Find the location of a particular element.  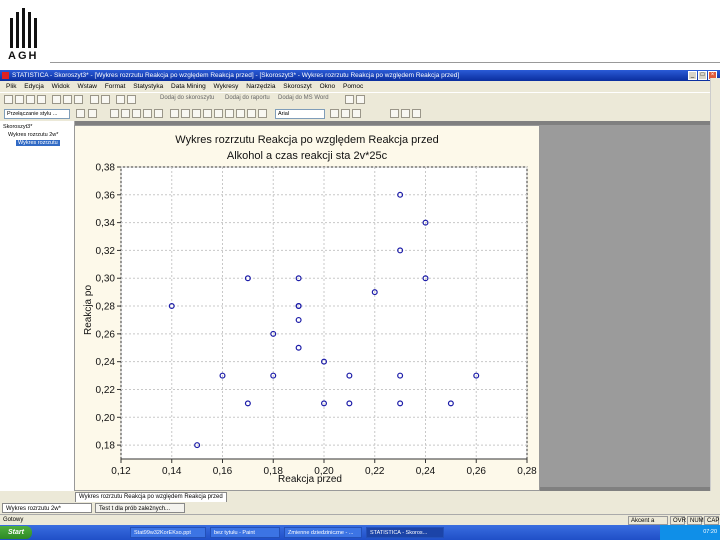

x-tick-label: 0,22 is located at coordinates (375, 471).